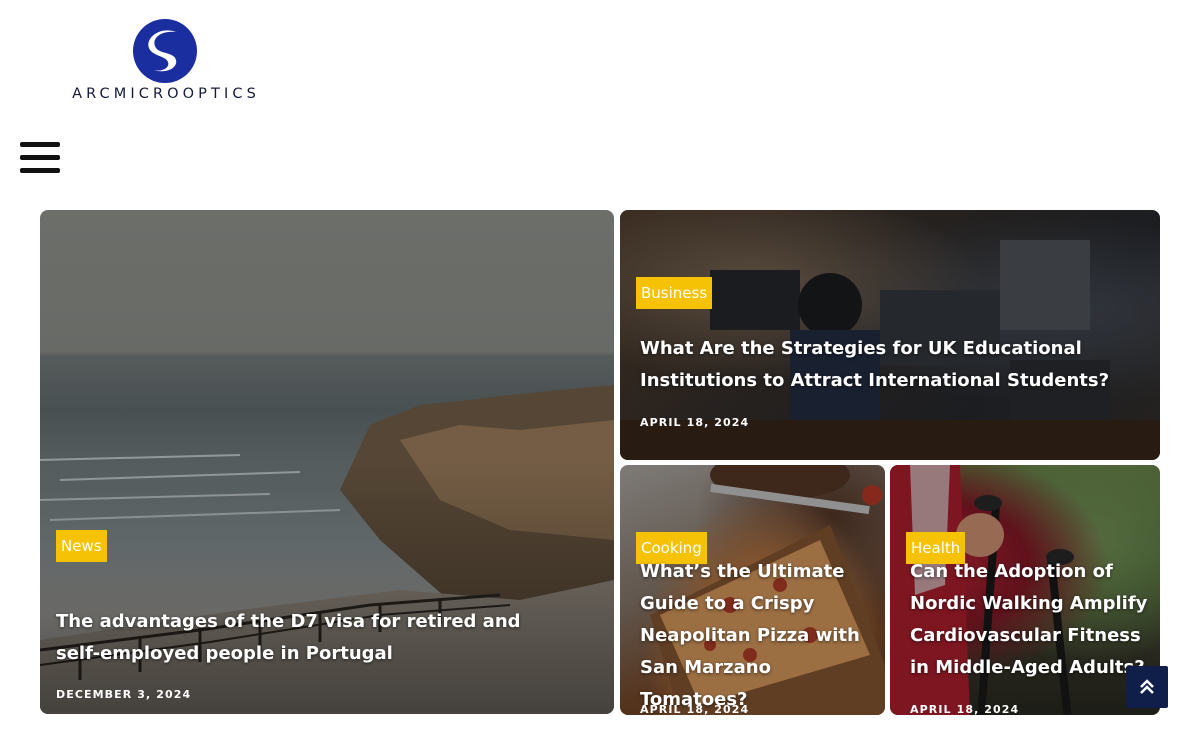  I want to click on category-badge: Business, so click(674, 293).